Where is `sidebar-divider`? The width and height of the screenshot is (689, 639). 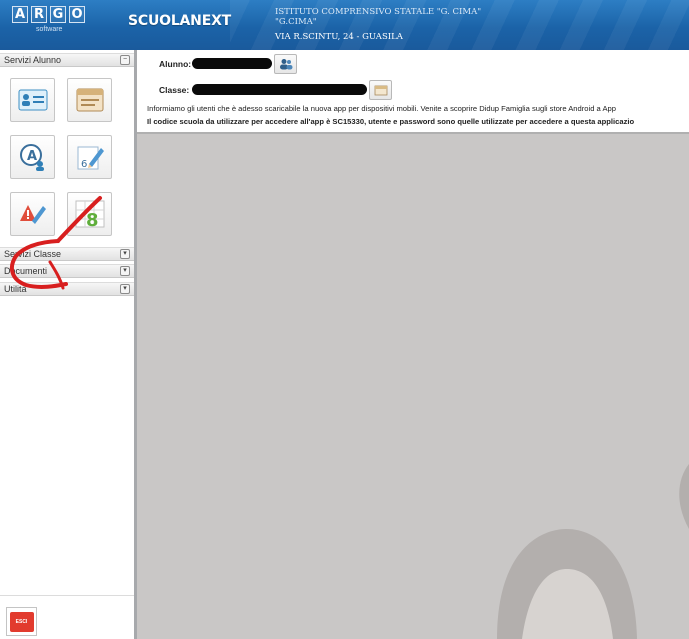 sidebar-divider is located at coordinates (67, 595).